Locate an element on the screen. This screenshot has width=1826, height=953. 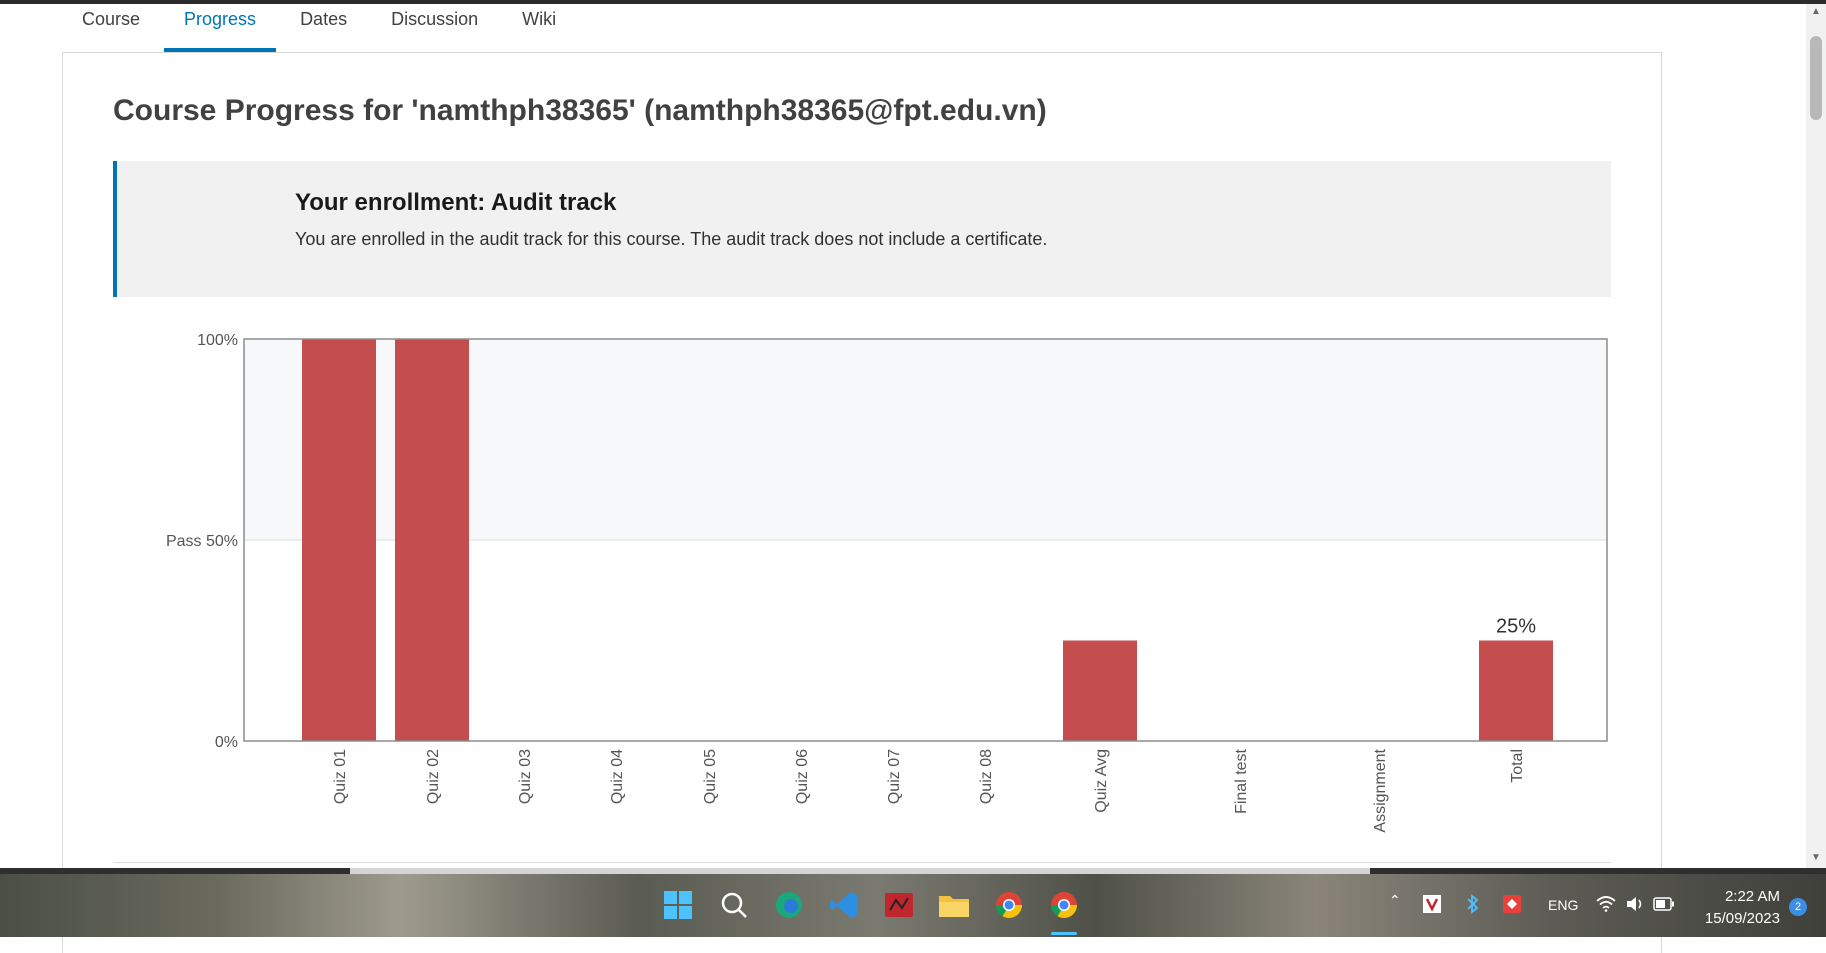
vertical-scroll-thumb is located at coordinates (1816, 78).